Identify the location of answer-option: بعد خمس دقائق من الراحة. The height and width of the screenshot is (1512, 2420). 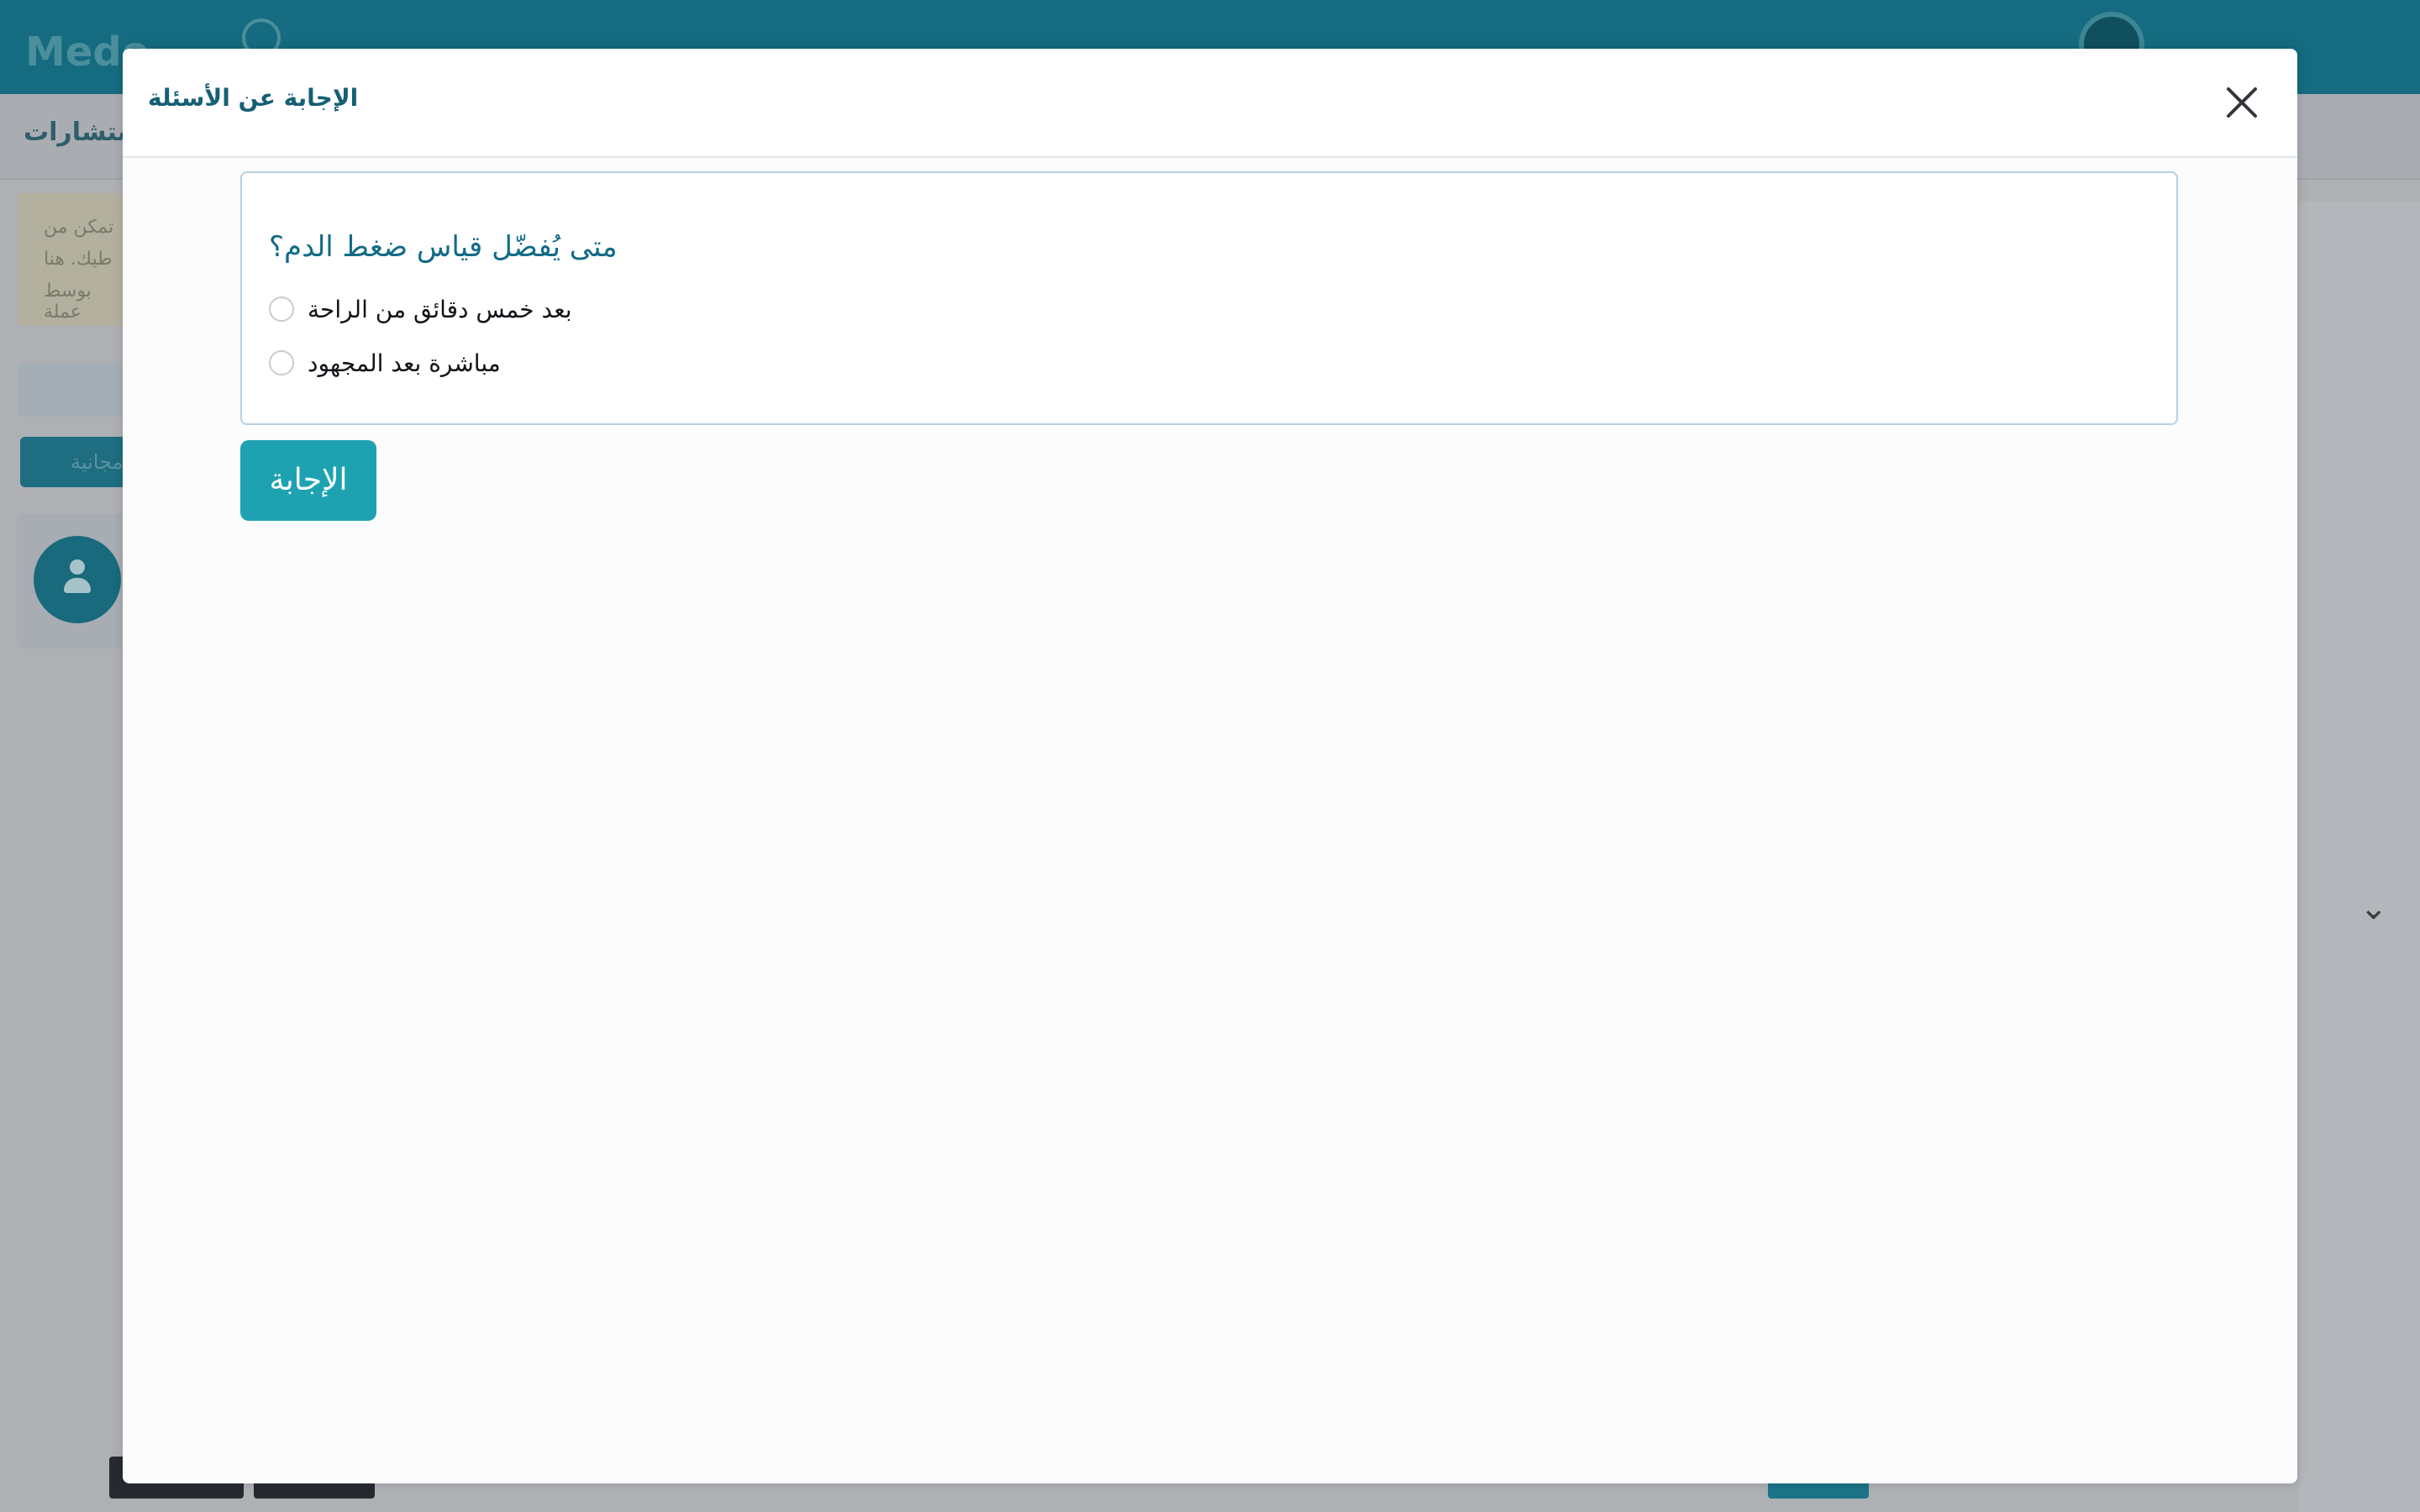
(420, 309).